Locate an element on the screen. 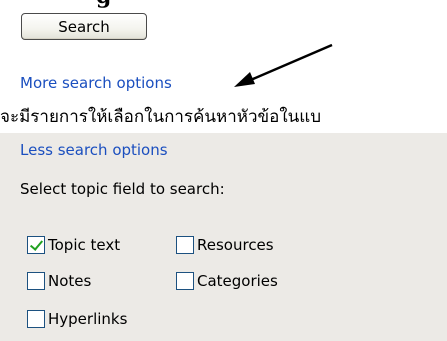  option-topic-text: Topic text is located at coordinates (73, 245).